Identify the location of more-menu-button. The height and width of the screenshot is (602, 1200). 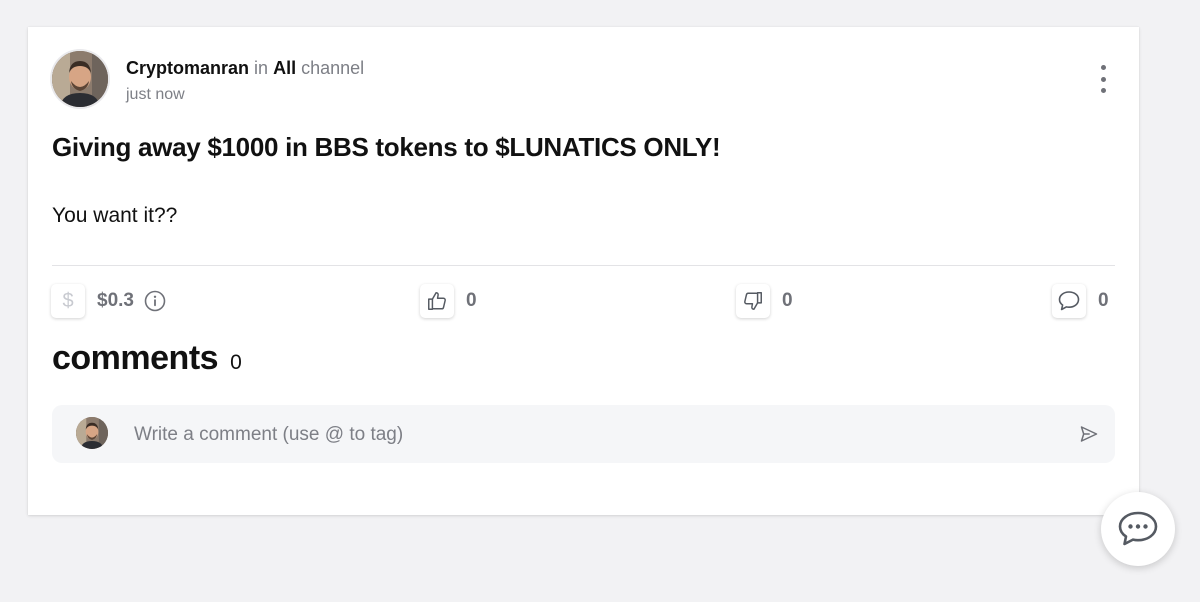
(1103, 79).